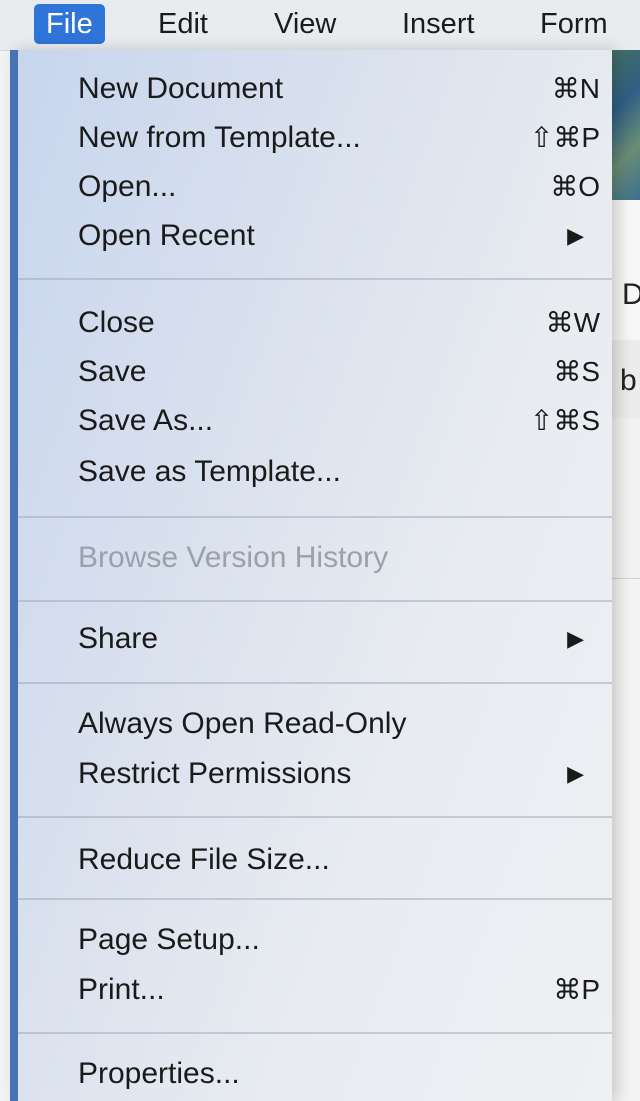  I want to click on menu-item-share: Share ▶, so click(315, 639).